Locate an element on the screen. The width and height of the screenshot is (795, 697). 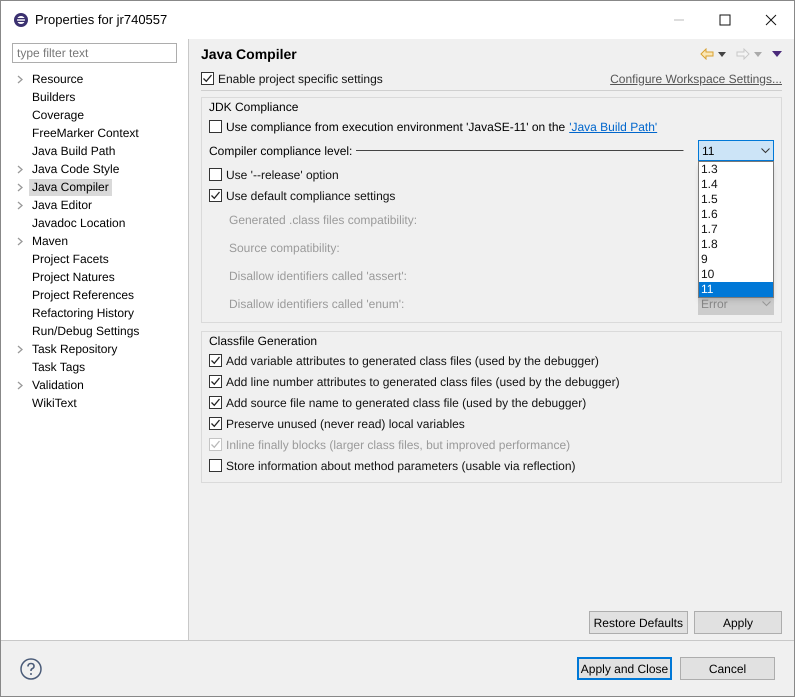
tree-item: Validation is located at coordinates (58, 385).